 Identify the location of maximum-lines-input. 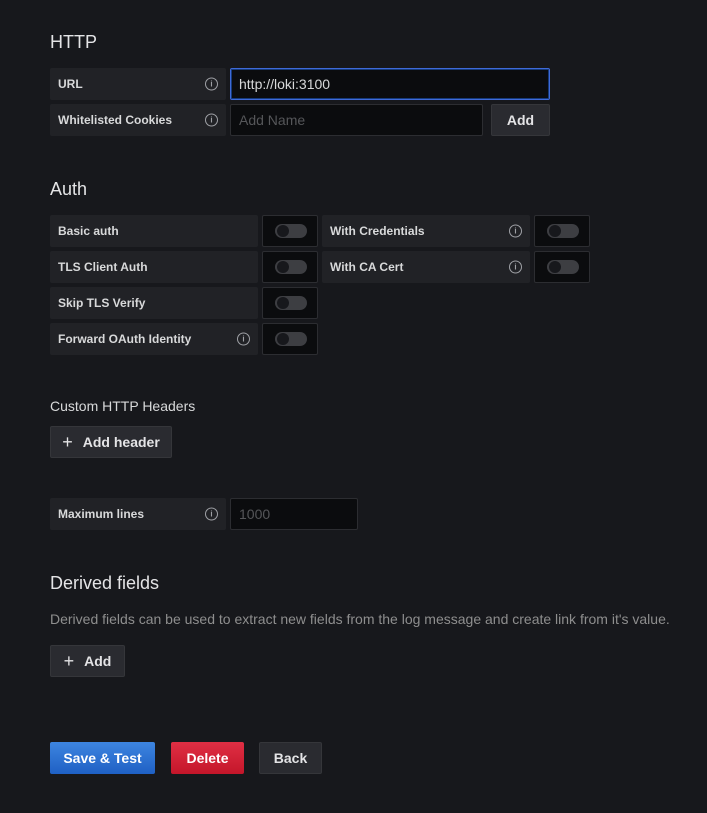
(294, 514).